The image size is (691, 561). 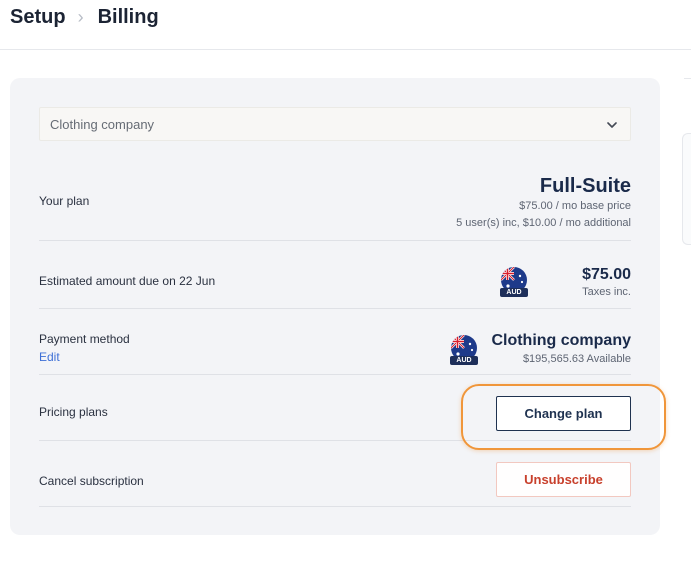 I want to click on breadcrumb: Setup › Billing, so click(x=84, y=17).